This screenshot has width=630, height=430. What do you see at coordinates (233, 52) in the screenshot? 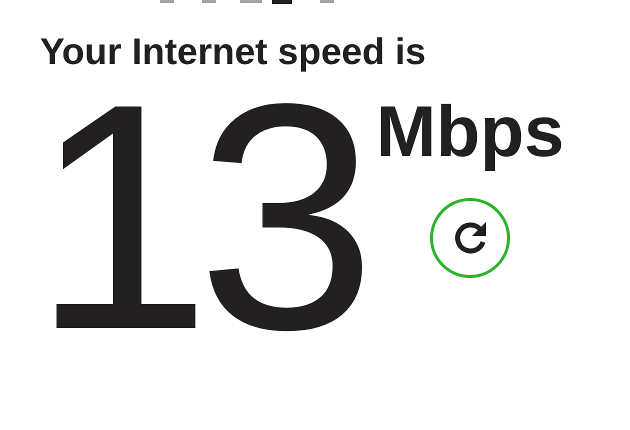
I see `speed-heading: Your Internet speed is` at bounding box center [233, 52].